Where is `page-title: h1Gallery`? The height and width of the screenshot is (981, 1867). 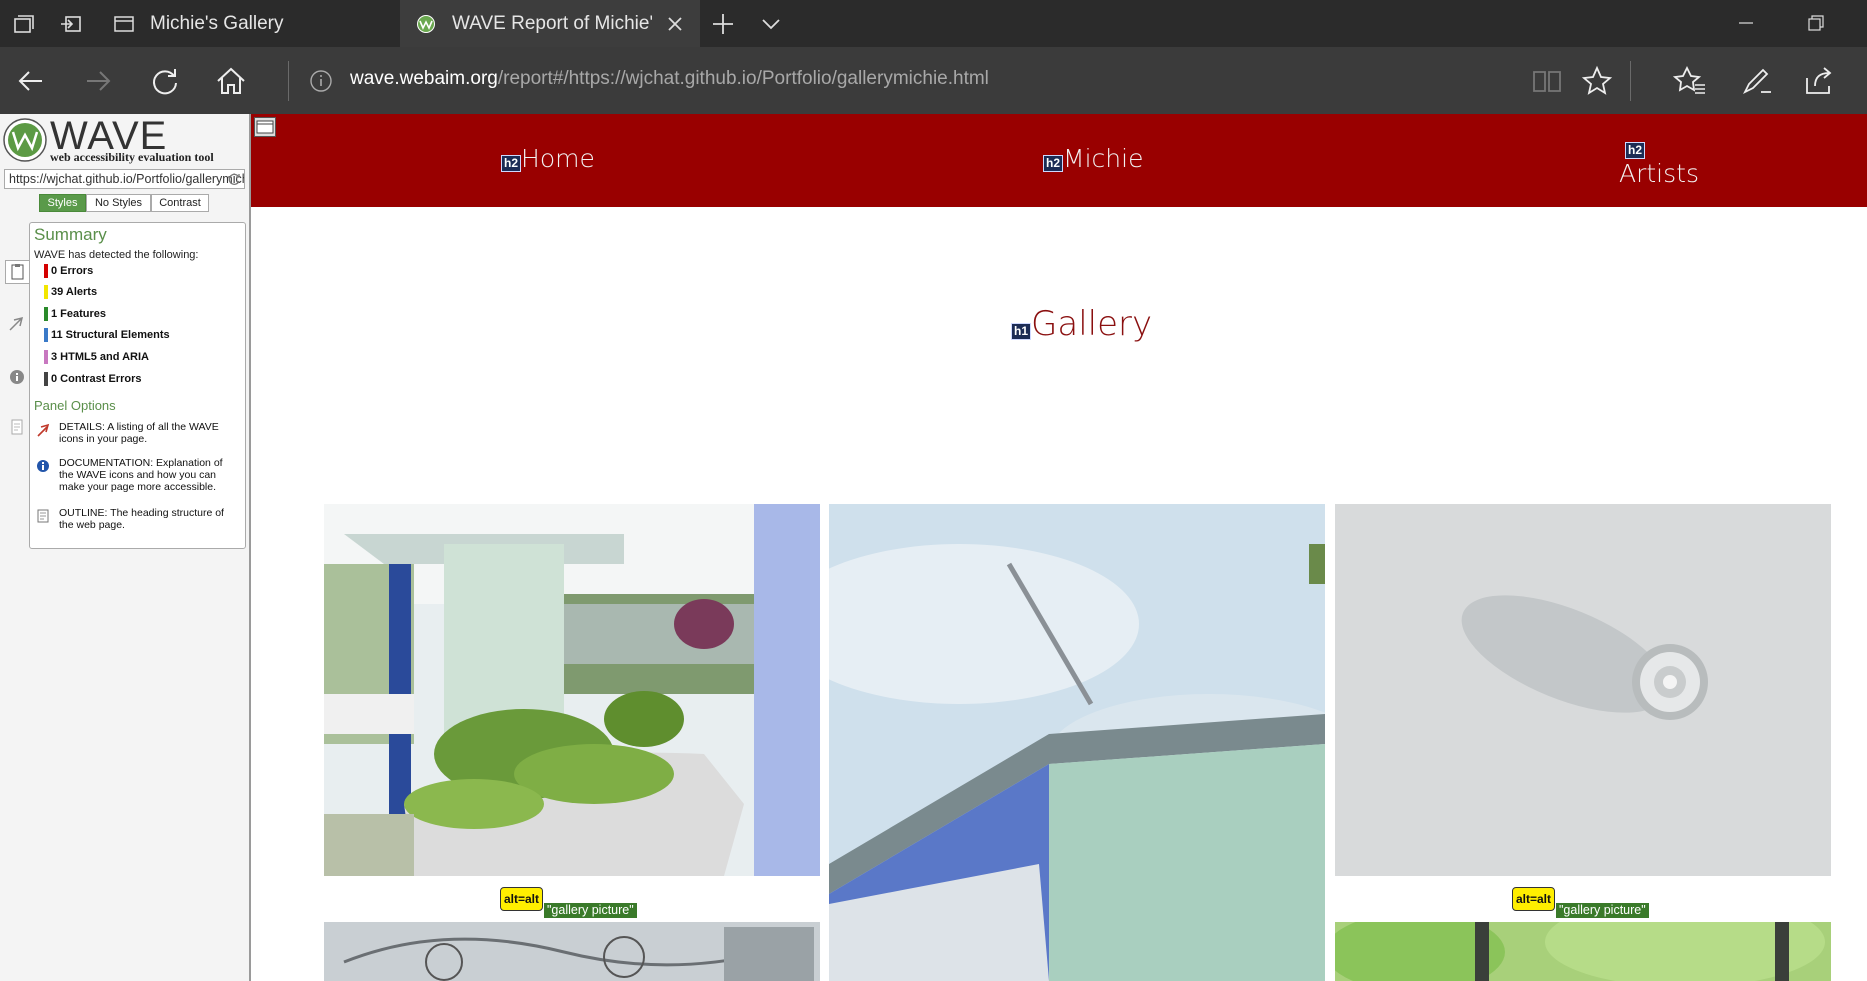 page-title: h1Gallery is located at coordinates (1081, 324).